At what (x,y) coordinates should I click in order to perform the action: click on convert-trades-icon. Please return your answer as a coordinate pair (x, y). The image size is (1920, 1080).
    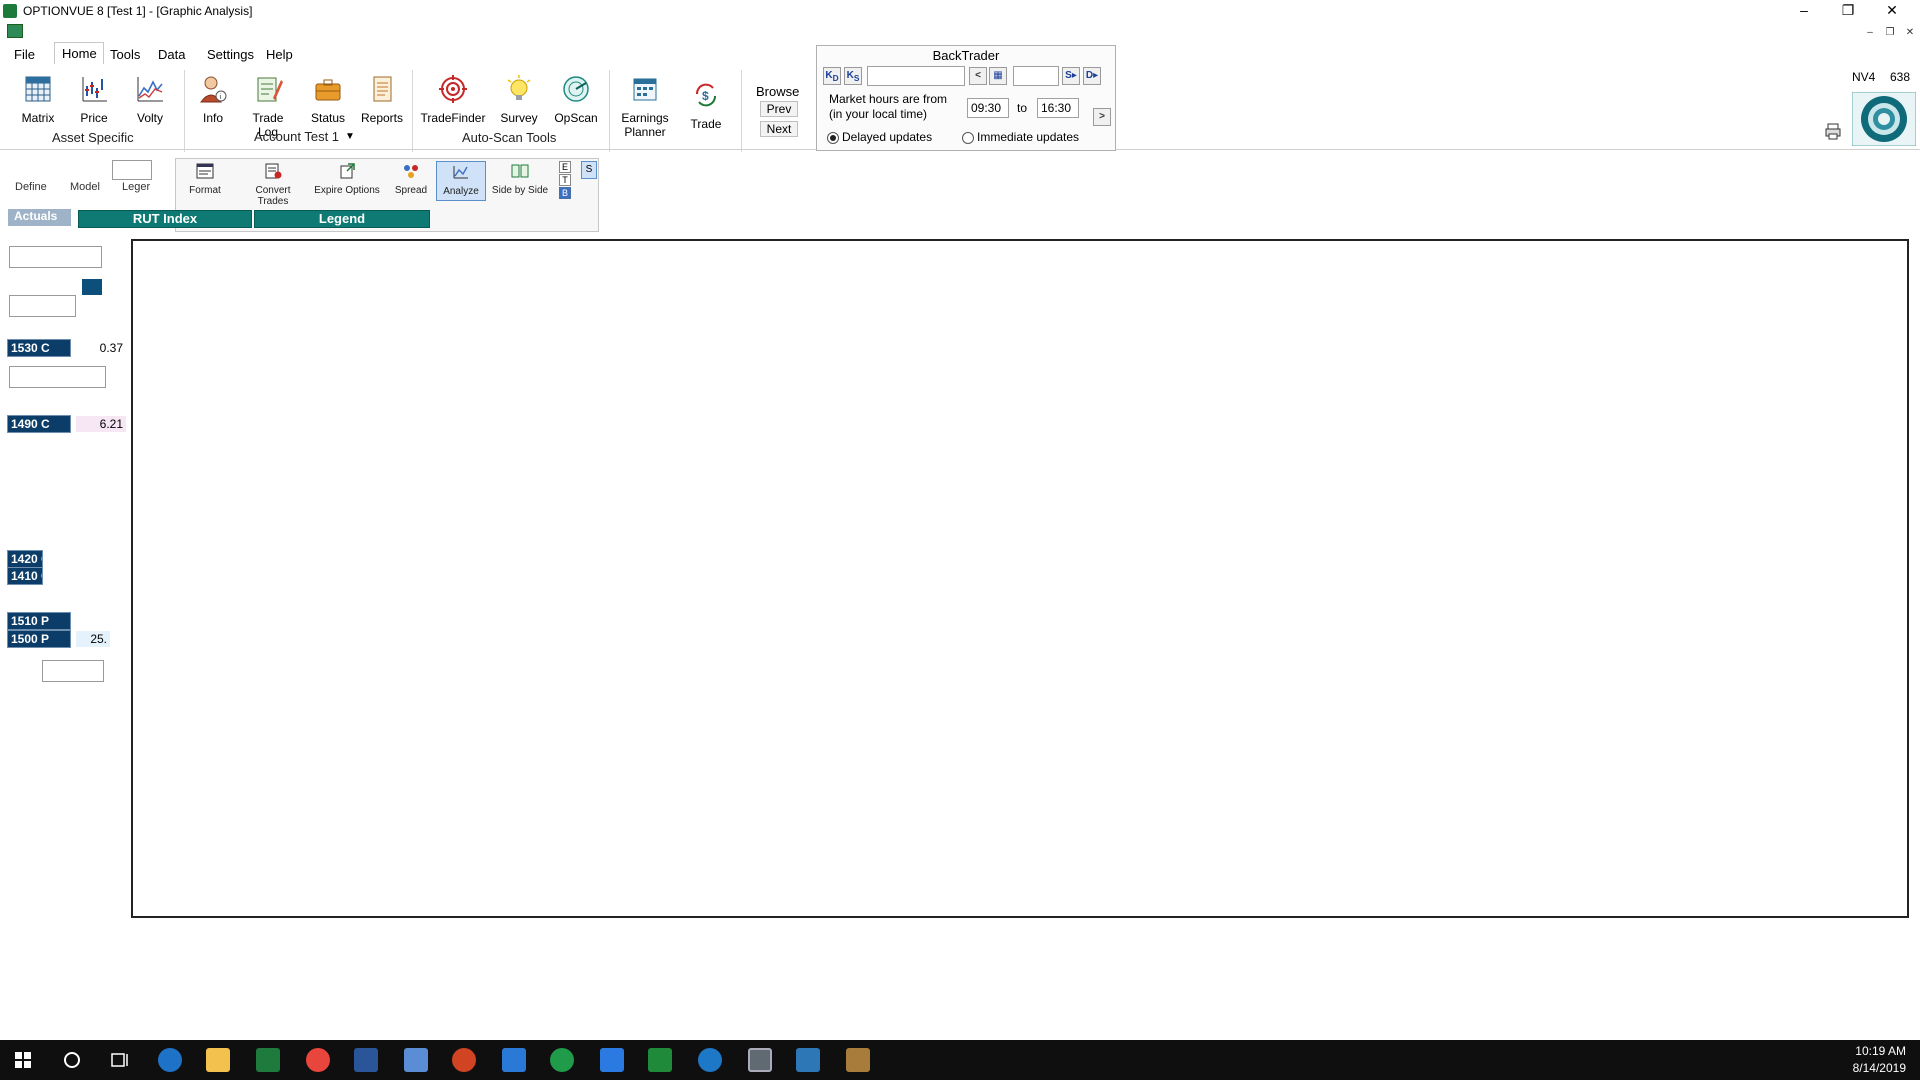
    Looking at the image, I should click on (273, 171).